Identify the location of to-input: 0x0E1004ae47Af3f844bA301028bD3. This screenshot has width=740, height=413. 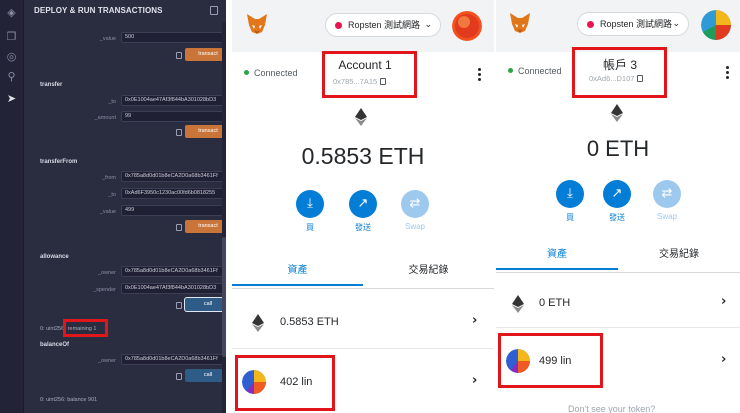
(173, 100).